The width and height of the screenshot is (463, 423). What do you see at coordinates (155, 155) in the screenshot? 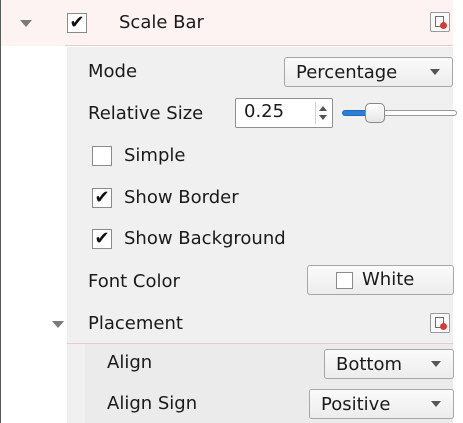
I see `simple-label: Simple` at bounding box center [155, 155].